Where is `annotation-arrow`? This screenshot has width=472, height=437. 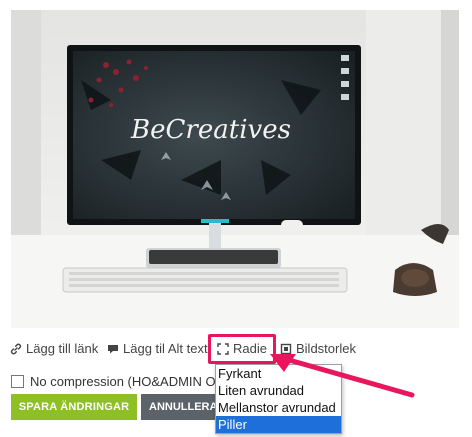 annotation-arrow is located at coordinates (342, 376).